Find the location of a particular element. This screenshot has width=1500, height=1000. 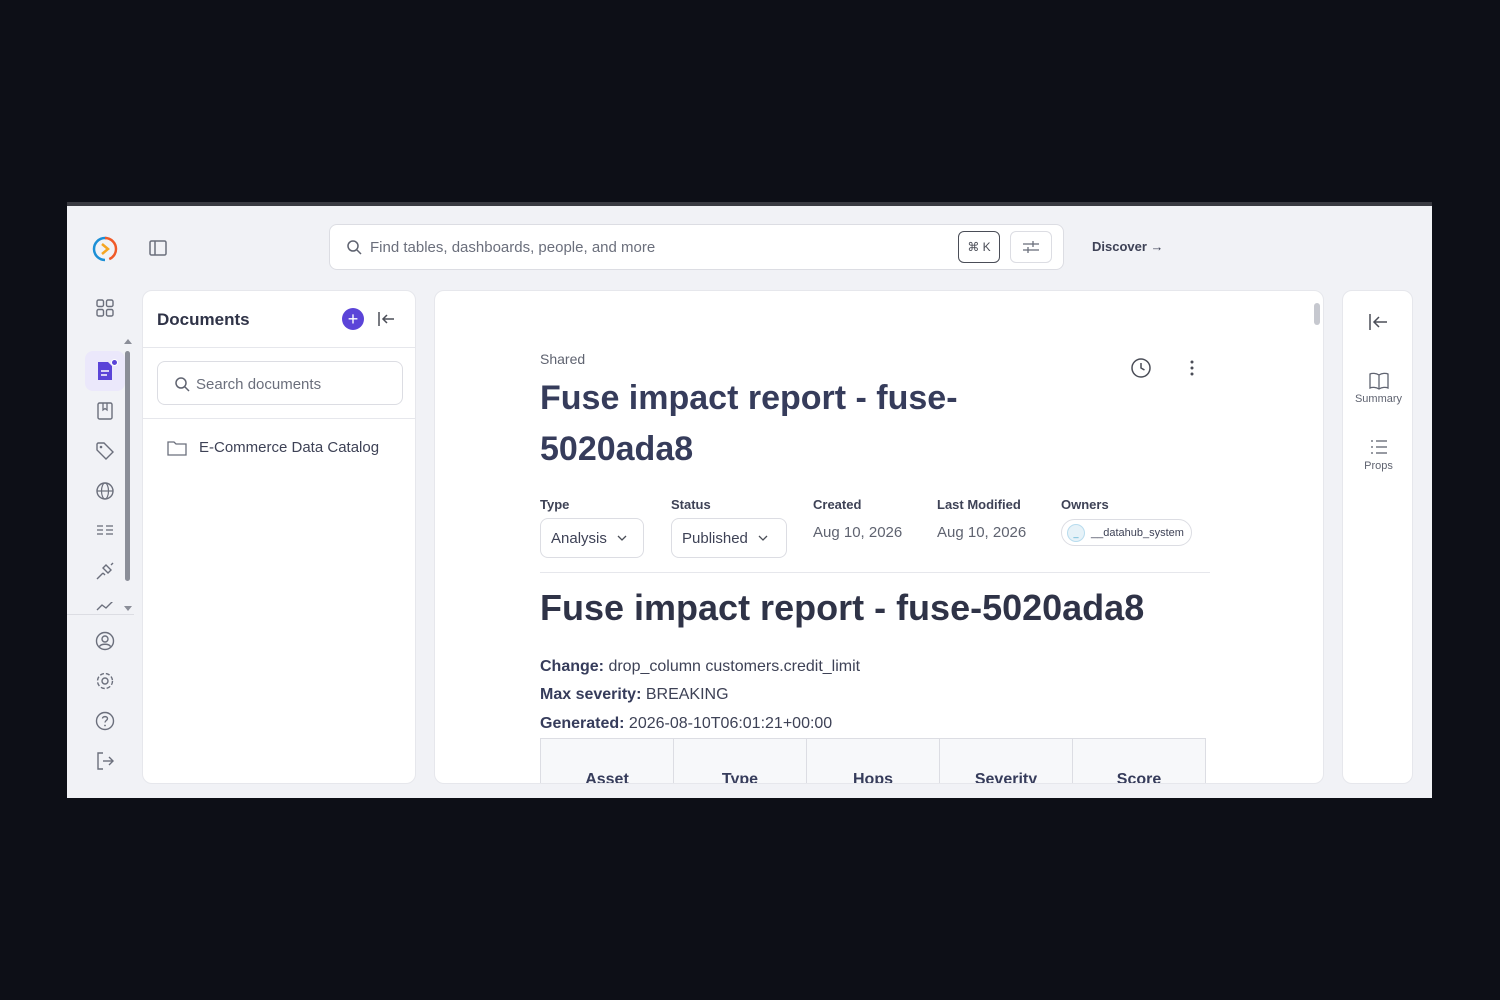

impact-table: Asset Type Hops Severity Score is located at coordinates (873, 760).